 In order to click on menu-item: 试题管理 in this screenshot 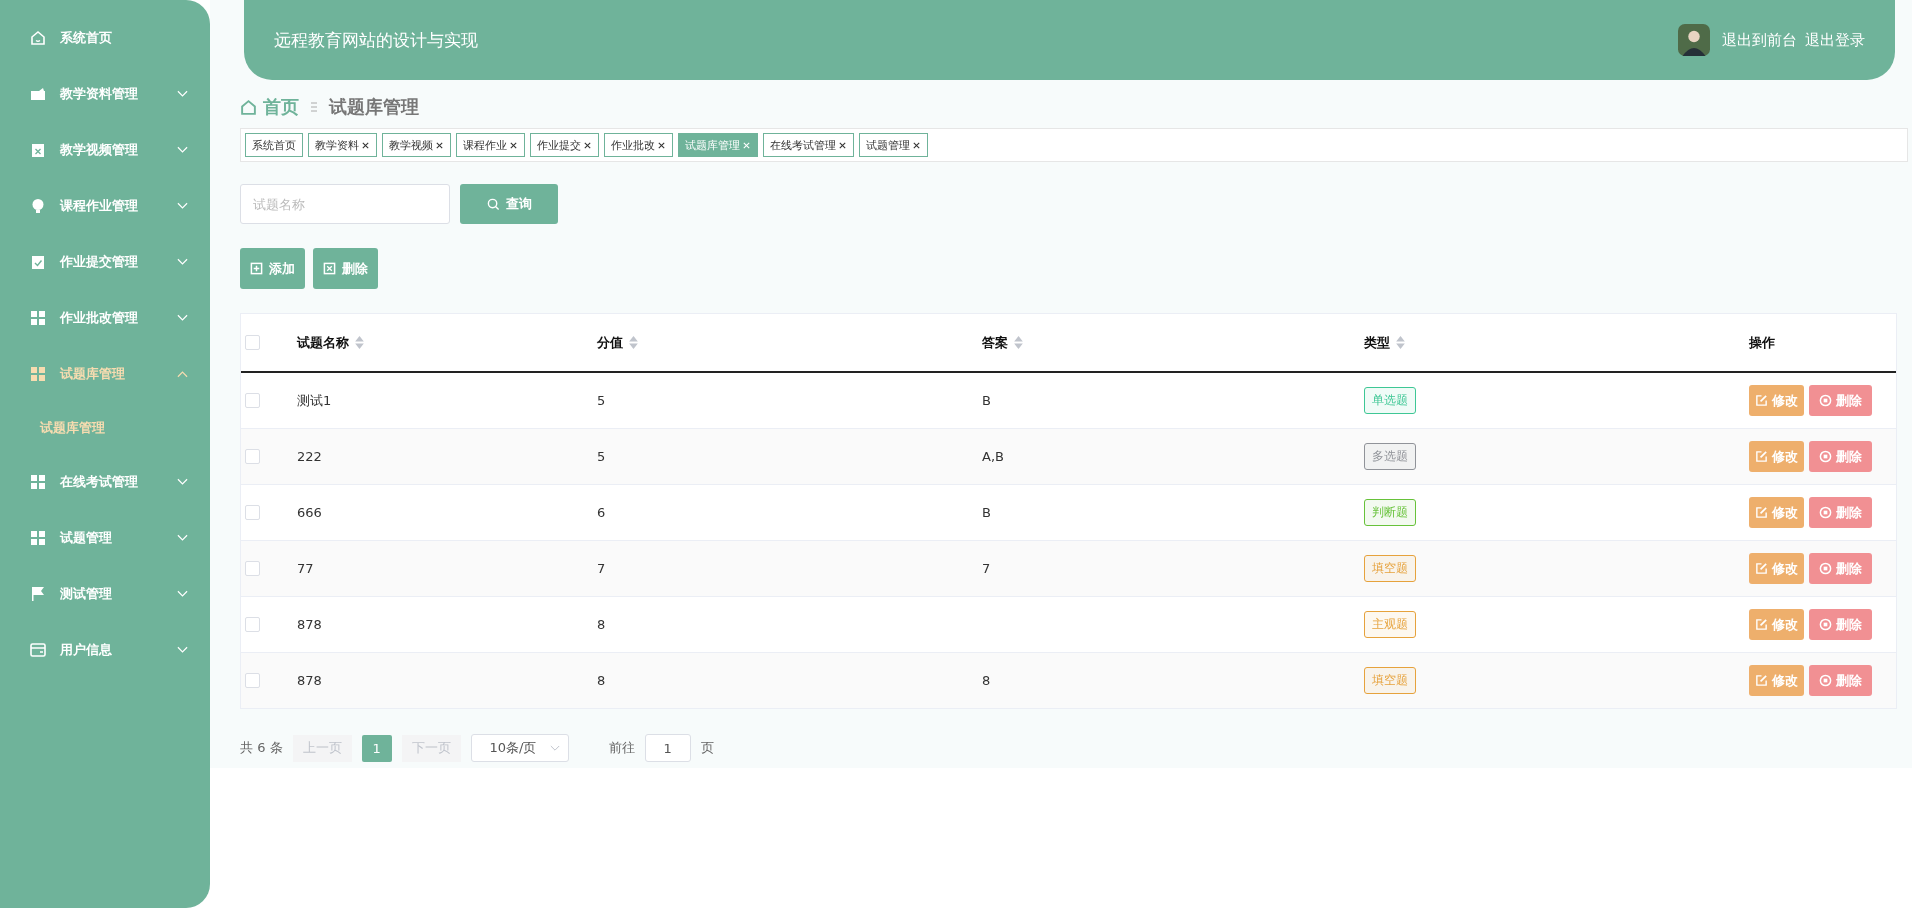, I will do `click(105, 538)`.